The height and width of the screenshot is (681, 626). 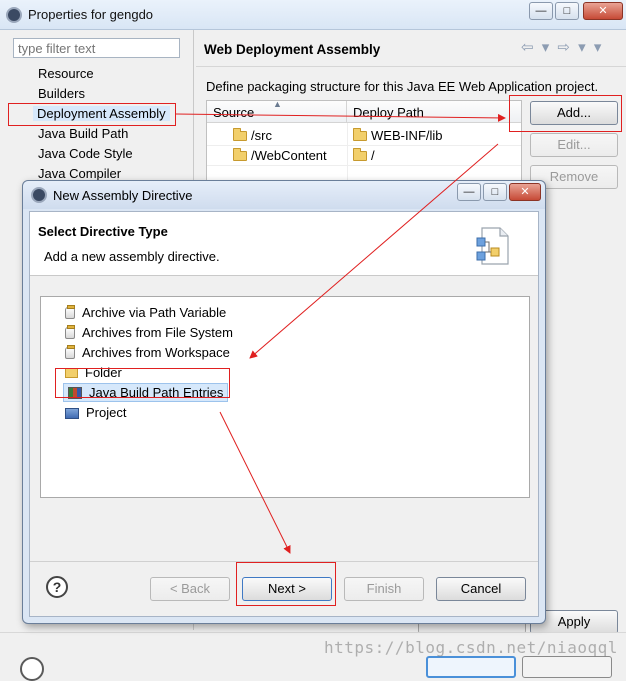 I want to click on outer-cancel-button, so click(x=567, y=667).